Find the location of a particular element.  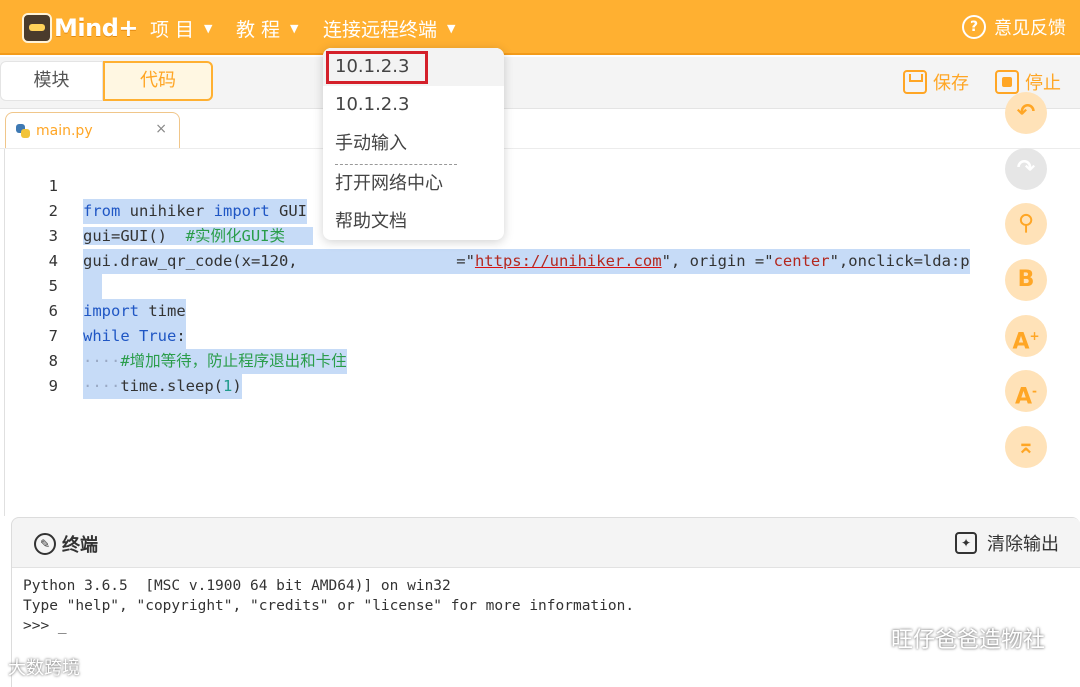

terminal-title: ✎ 终端 is located at coordinates (66, 544).